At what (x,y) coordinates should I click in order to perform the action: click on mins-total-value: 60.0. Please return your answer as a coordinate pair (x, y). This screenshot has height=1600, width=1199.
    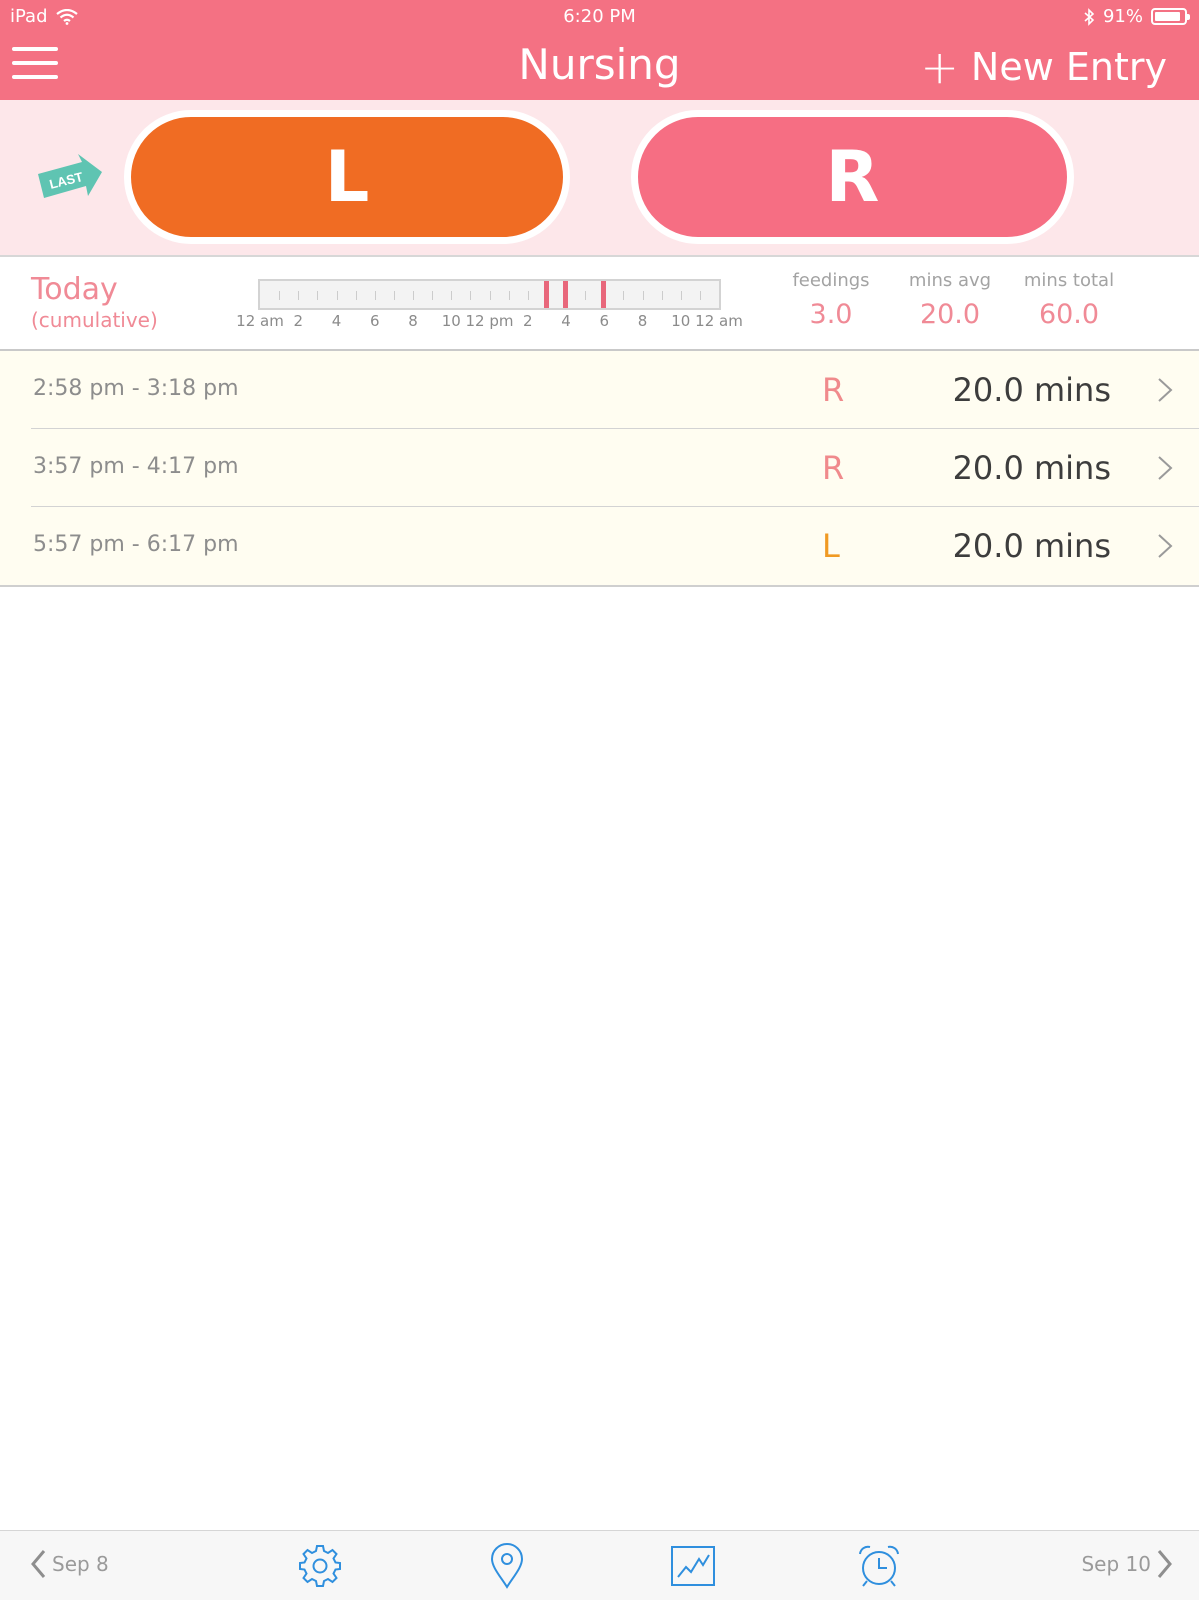
    Looking at the image, I should click on (1069, 314).